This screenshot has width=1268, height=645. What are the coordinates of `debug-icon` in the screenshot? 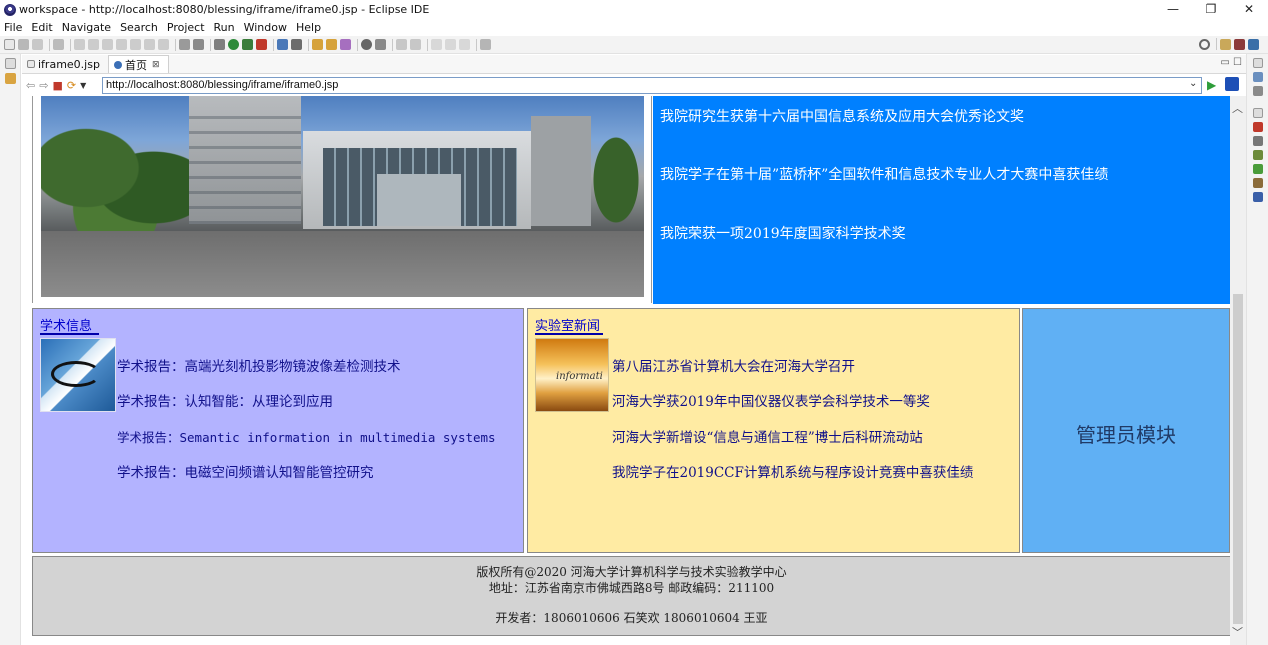 It's located at (219, 44).